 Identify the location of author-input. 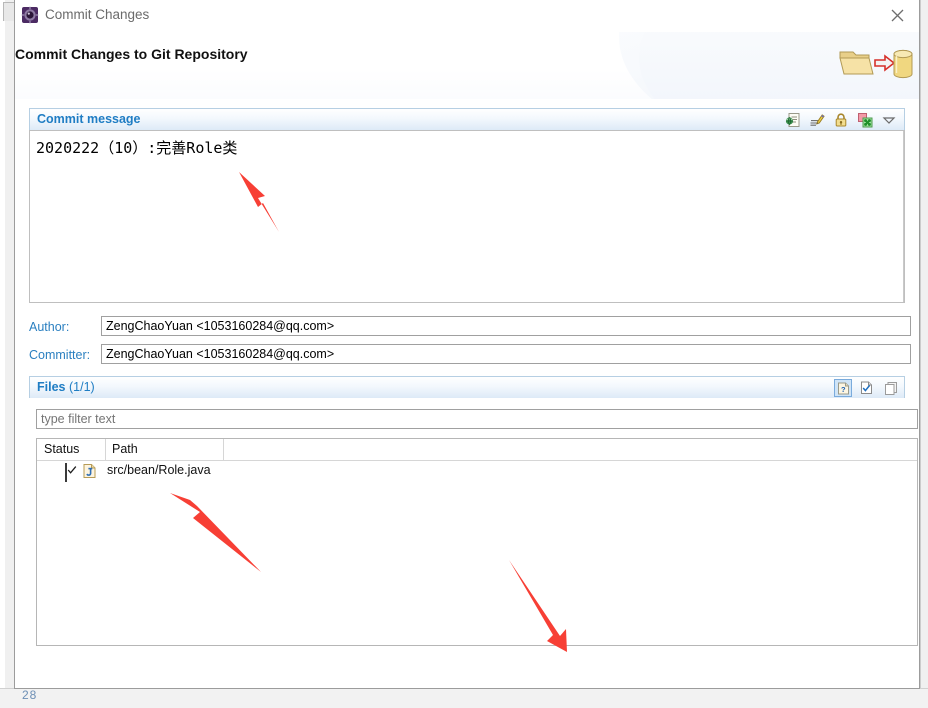
(506, 326).